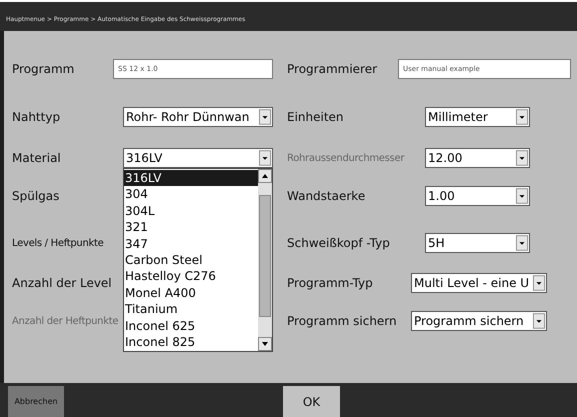  What do you see at coordinates (191, 276) in the screenshot?
I see `list-option: Hastelloy C276` at bounding box center [191, 276].